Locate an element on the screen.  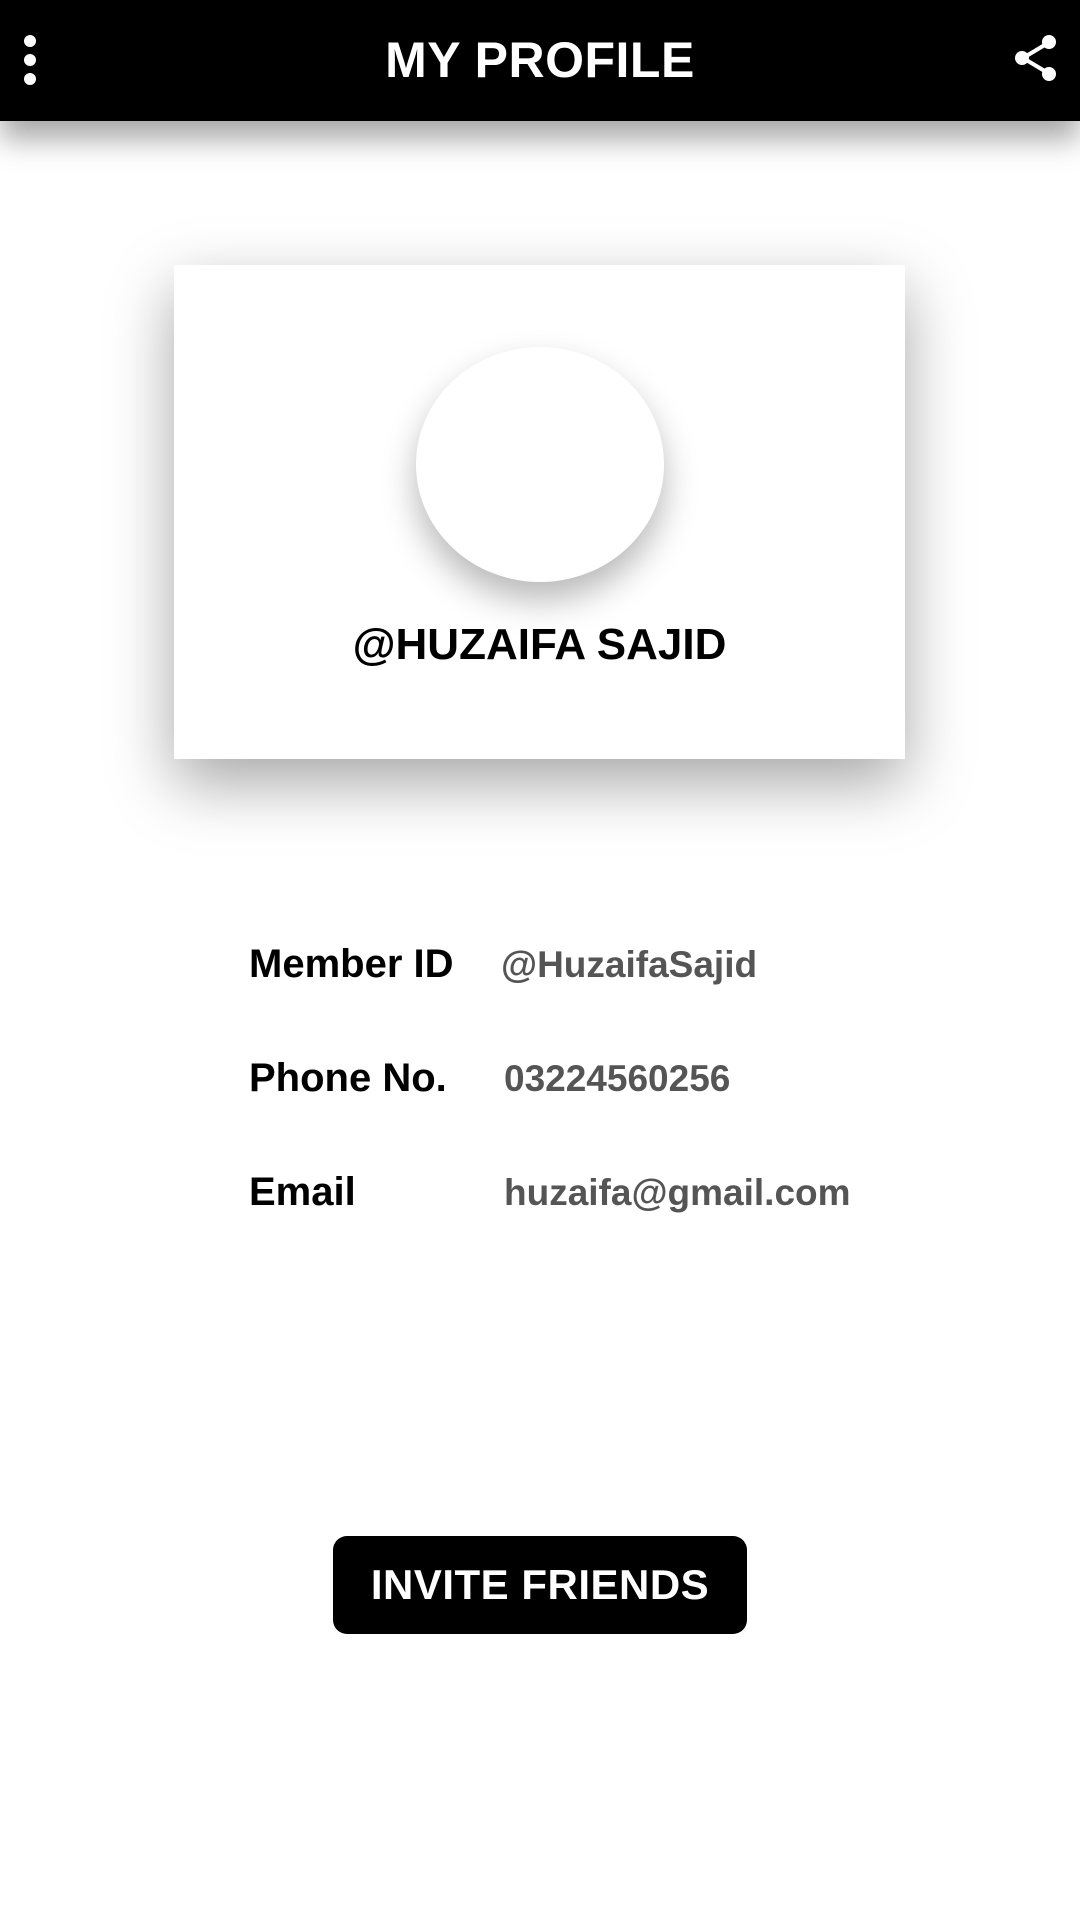
phone-value: 03224560256 is located at coordinates (617, 1078).